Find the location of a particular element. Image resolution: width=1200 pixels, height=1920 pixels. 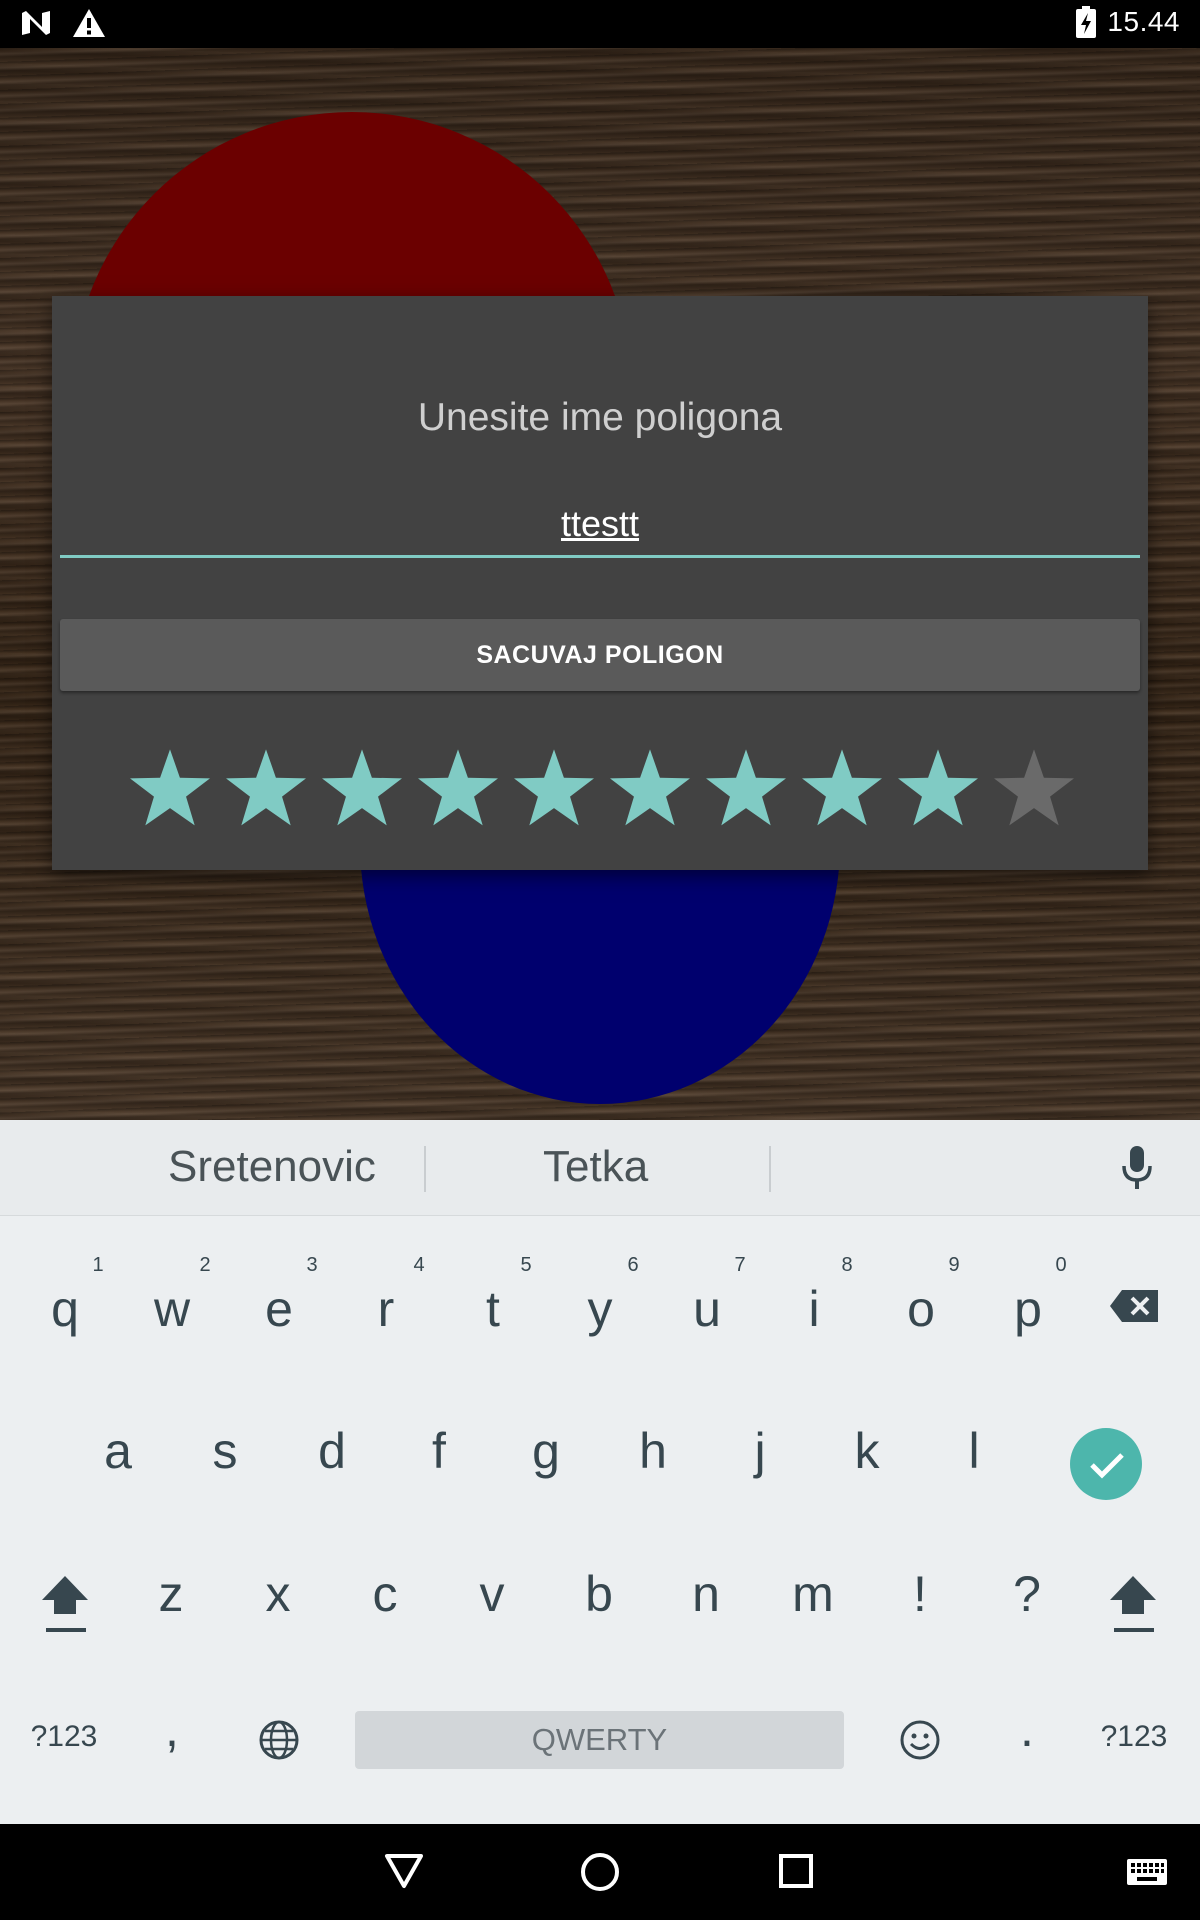

key-e: e is located at coordinates (279, 1309).